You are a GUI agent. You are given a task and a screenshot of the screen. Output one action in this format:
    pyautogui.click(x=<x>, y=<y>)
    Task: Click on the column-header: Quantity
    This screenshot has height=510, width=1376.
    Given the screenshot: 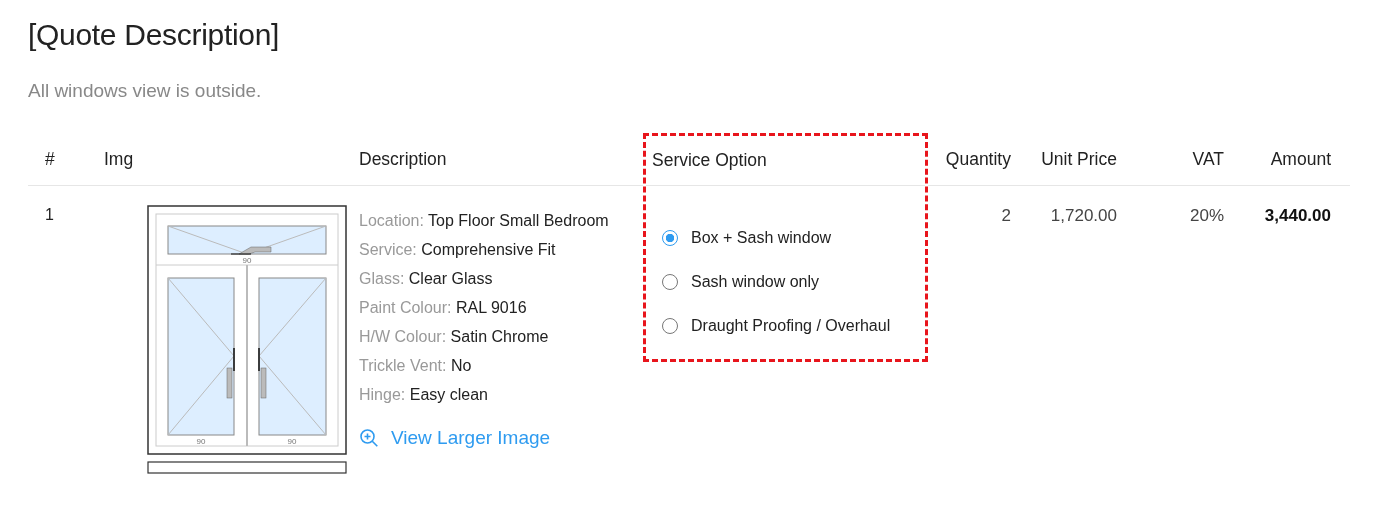 What is the action you would take?
    pyautogui.click(x=978, y=159)
    